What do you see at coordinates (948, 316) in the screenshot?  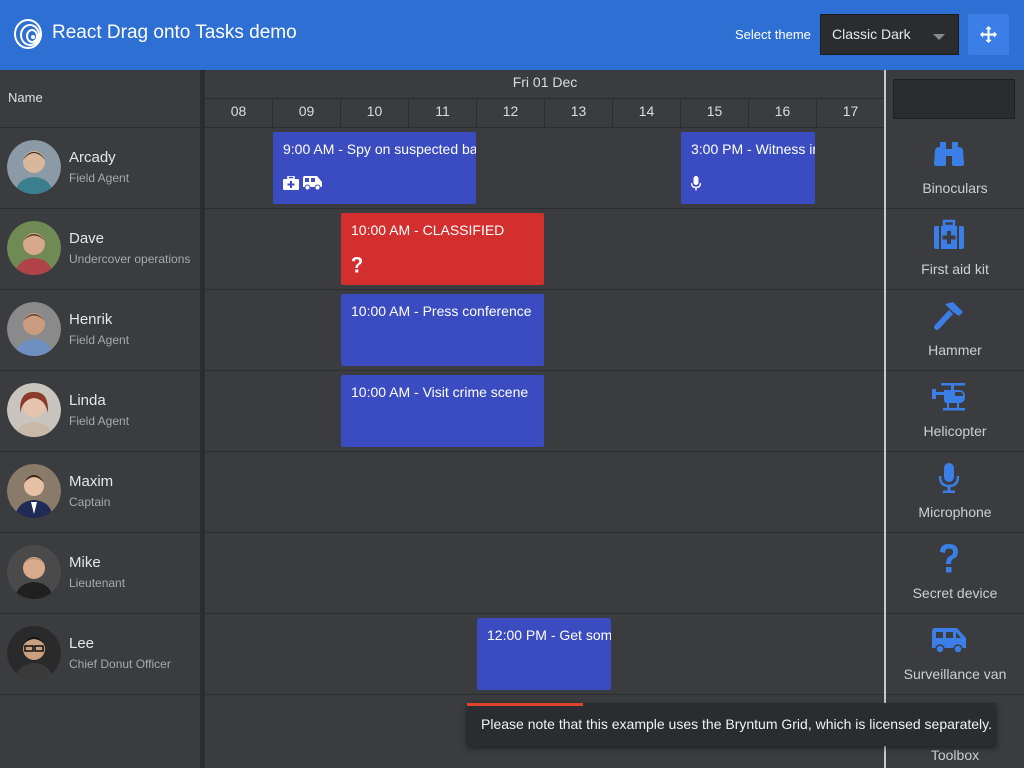 I see `hammer-icon` at bounding box center [948, 316].